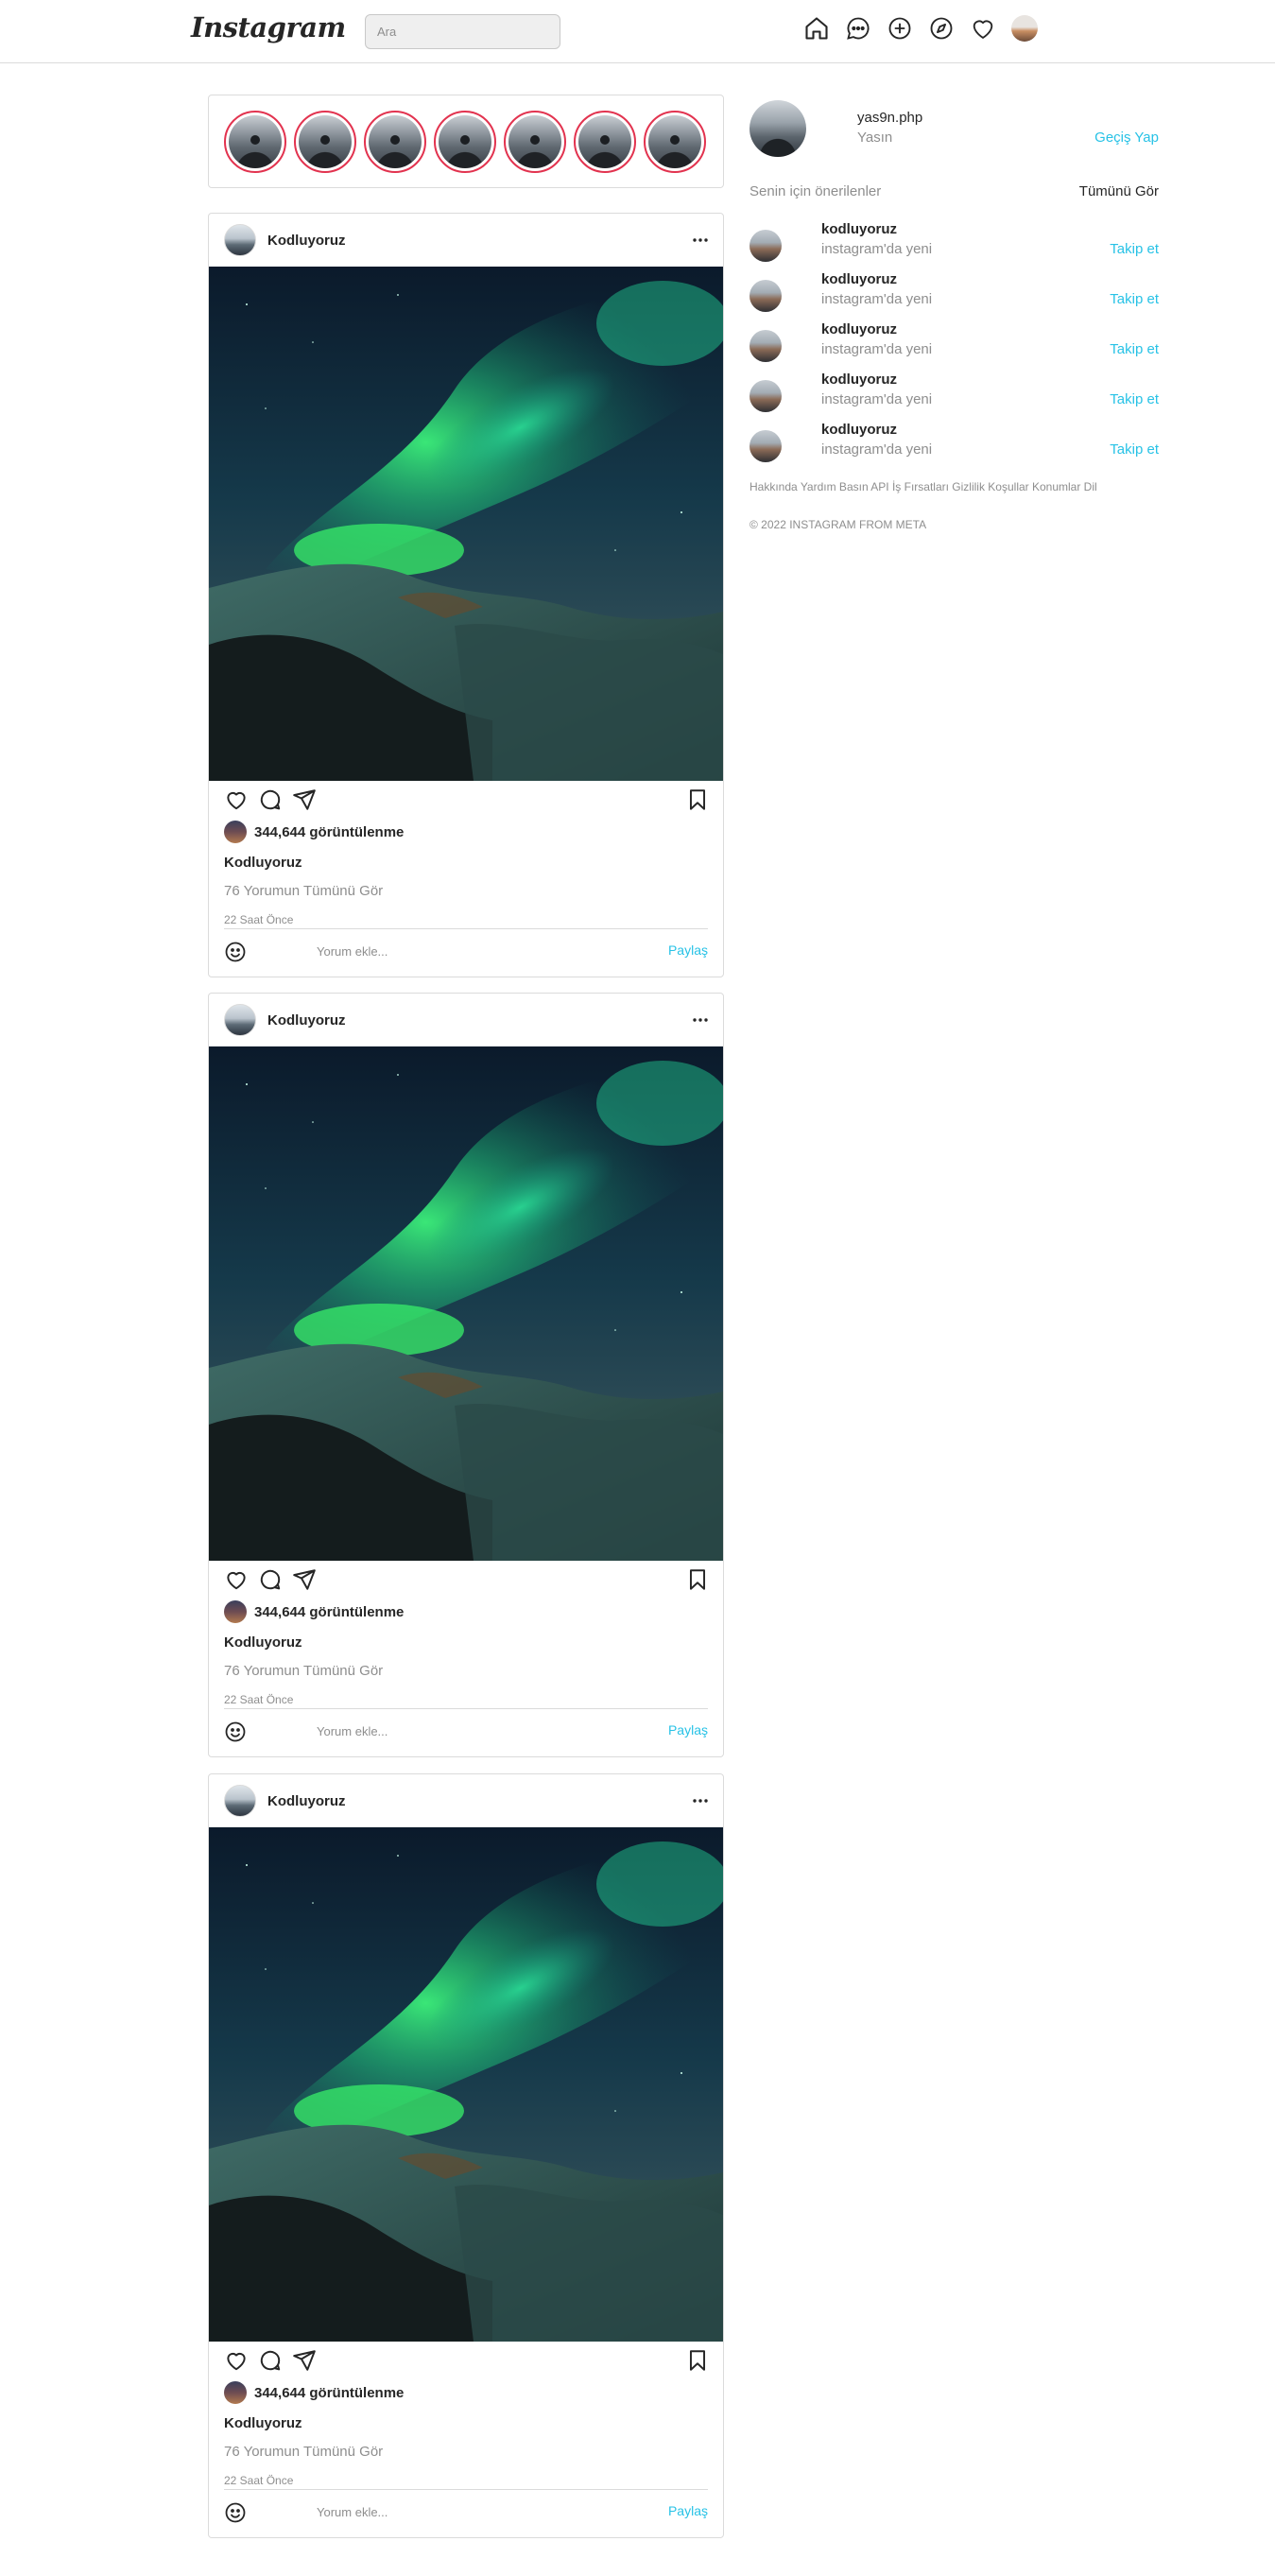  Describe the element at coordinates (838, 524) in the screenshot. I see `copyright-text: © 2022 INSTAGRAM FROM META` at that location.